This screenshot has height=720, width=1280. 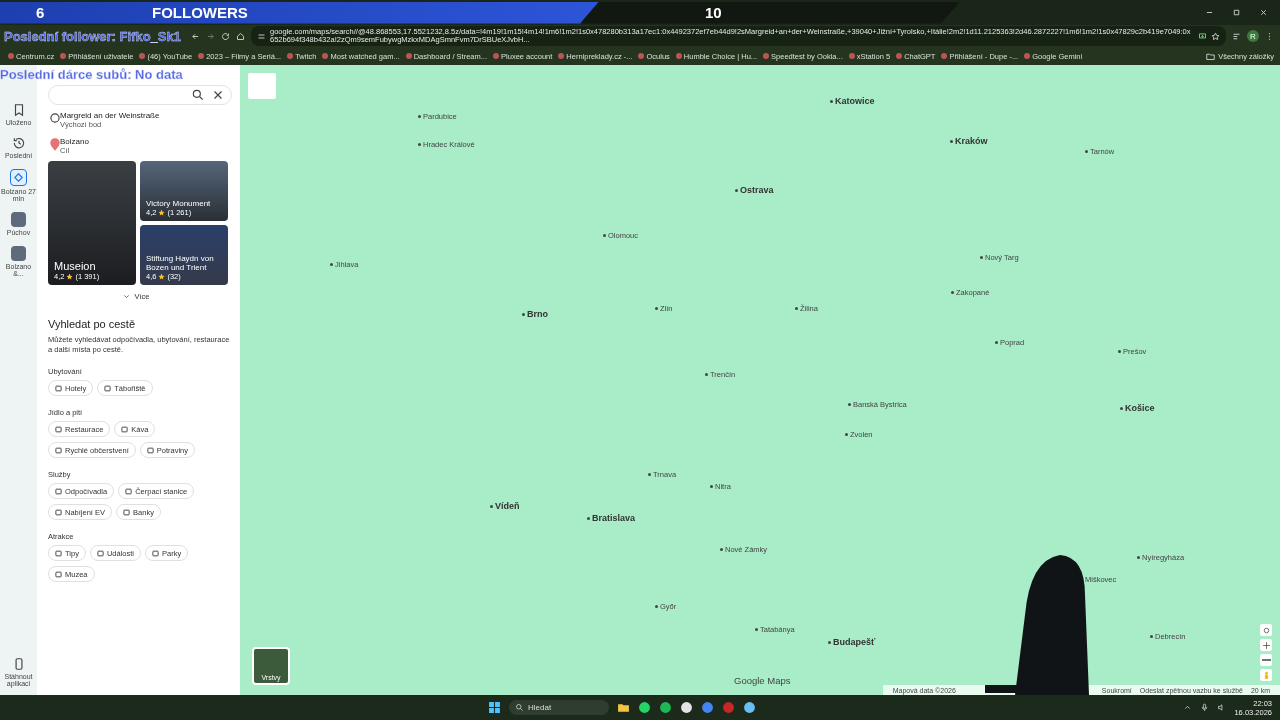 I want to click on profile-avatar: R, so click(x=1253, y=36).